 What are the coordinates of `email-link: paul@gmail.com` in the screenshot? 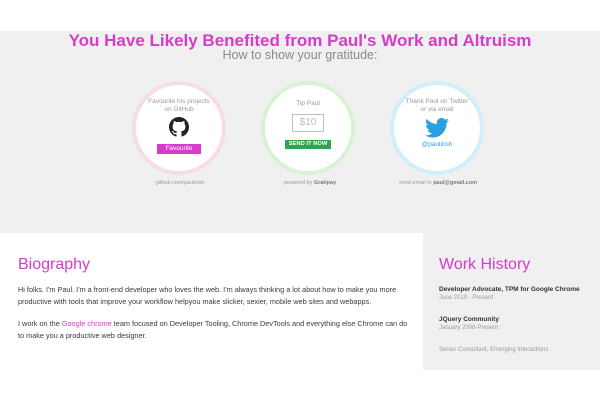 It's located at (455, 183).